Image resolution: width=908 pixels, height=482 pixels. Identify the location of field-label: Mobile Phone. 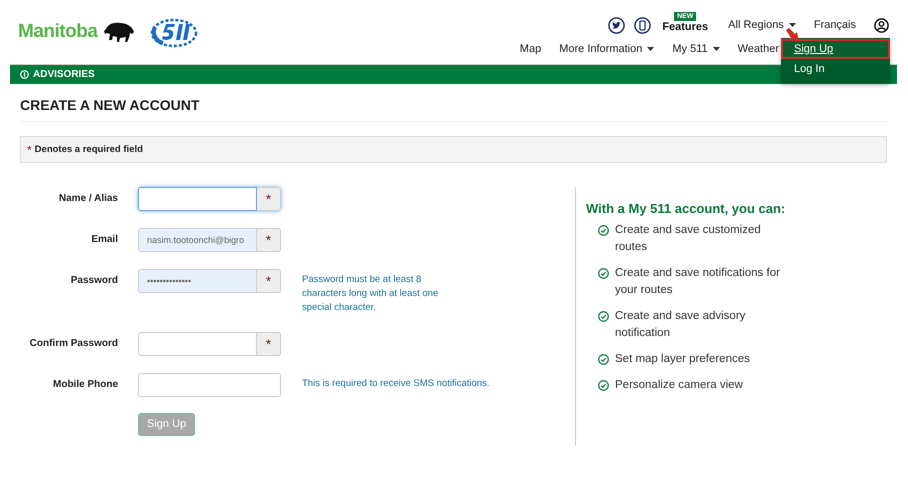
(85, 385).